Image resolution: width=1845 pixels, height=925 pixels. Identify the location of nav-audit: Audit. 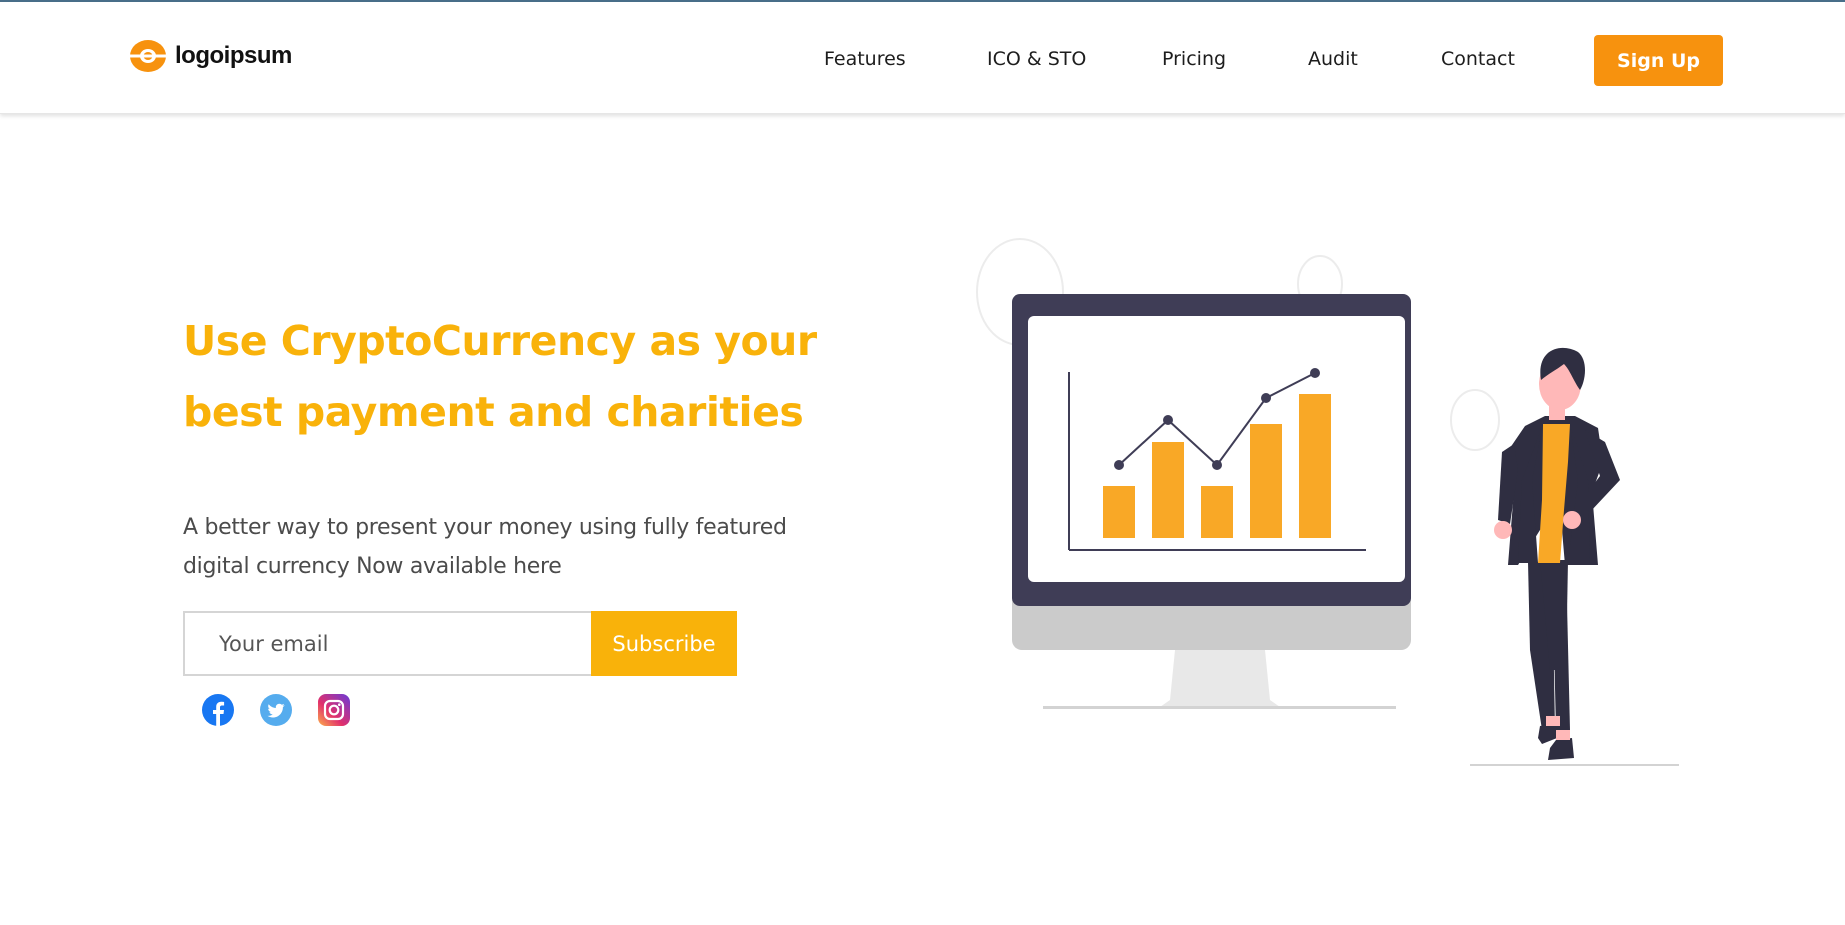
(1333, 59).